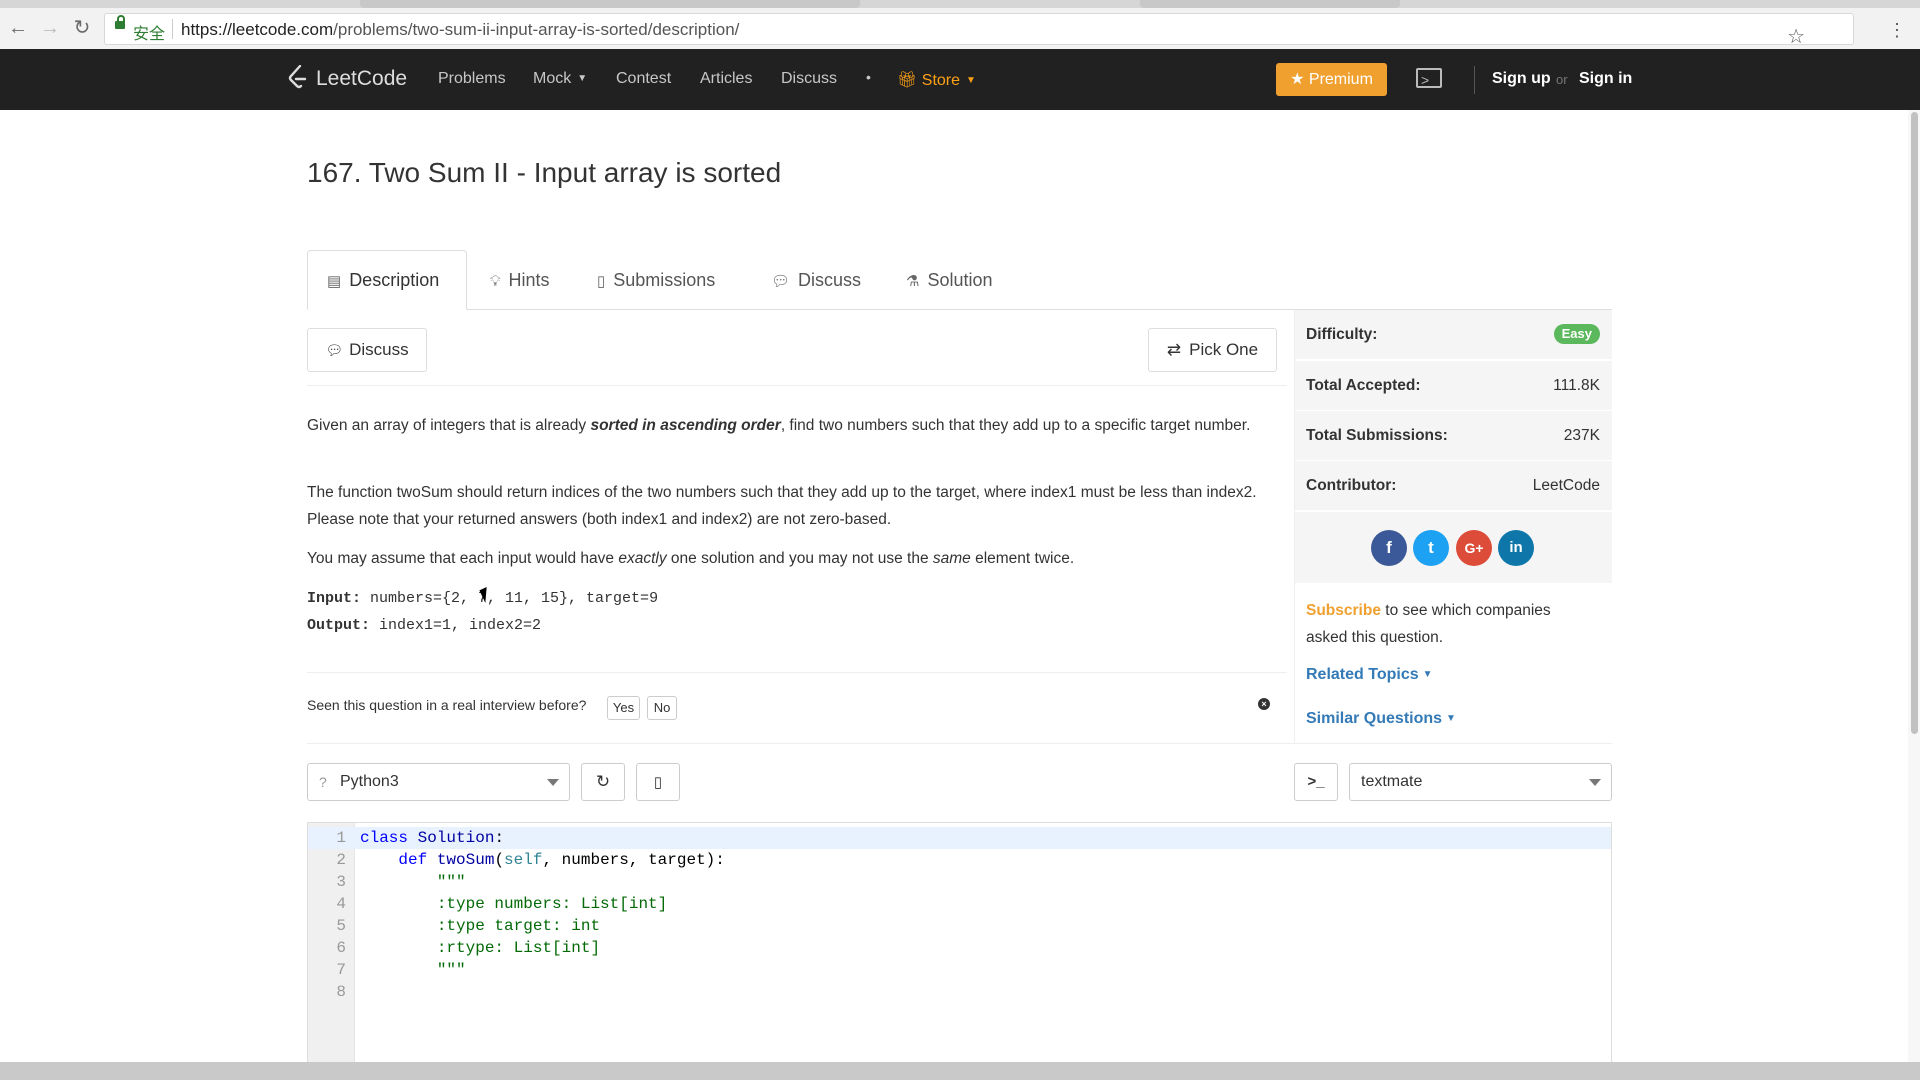  I want to click on omnibox-divider, so click(172, 29).